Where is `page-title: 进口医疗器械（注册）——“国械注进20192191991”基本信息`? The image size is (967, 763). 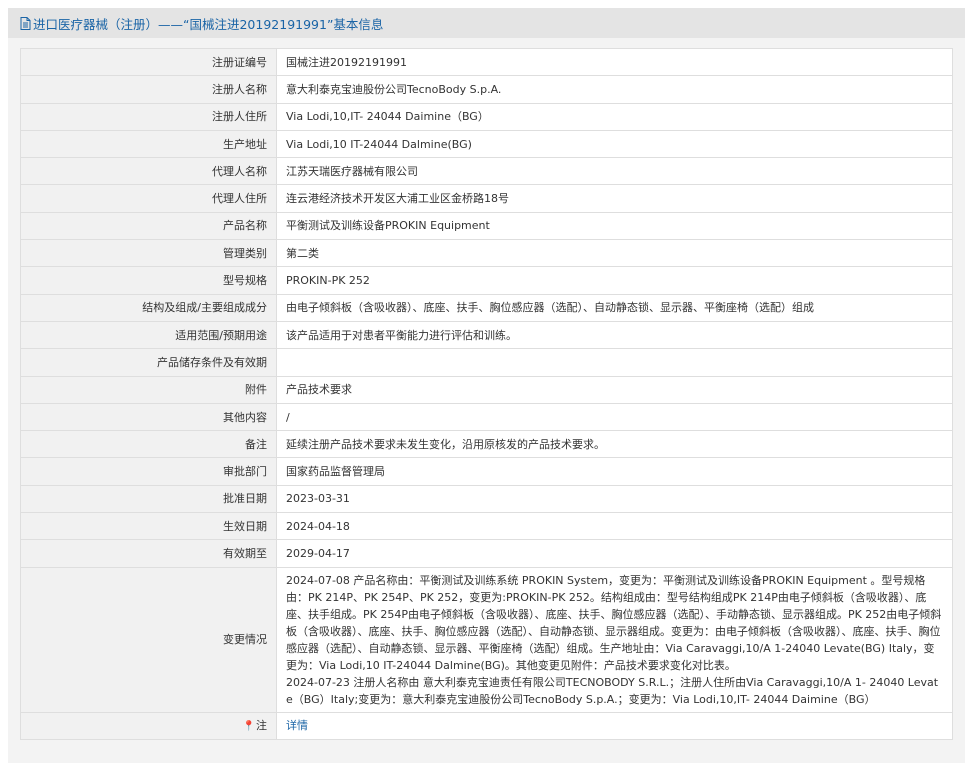 page-title: 进口医疗器械（注册）——“国械注进20192191991”基本信息 is located at coordinates (208, 24).